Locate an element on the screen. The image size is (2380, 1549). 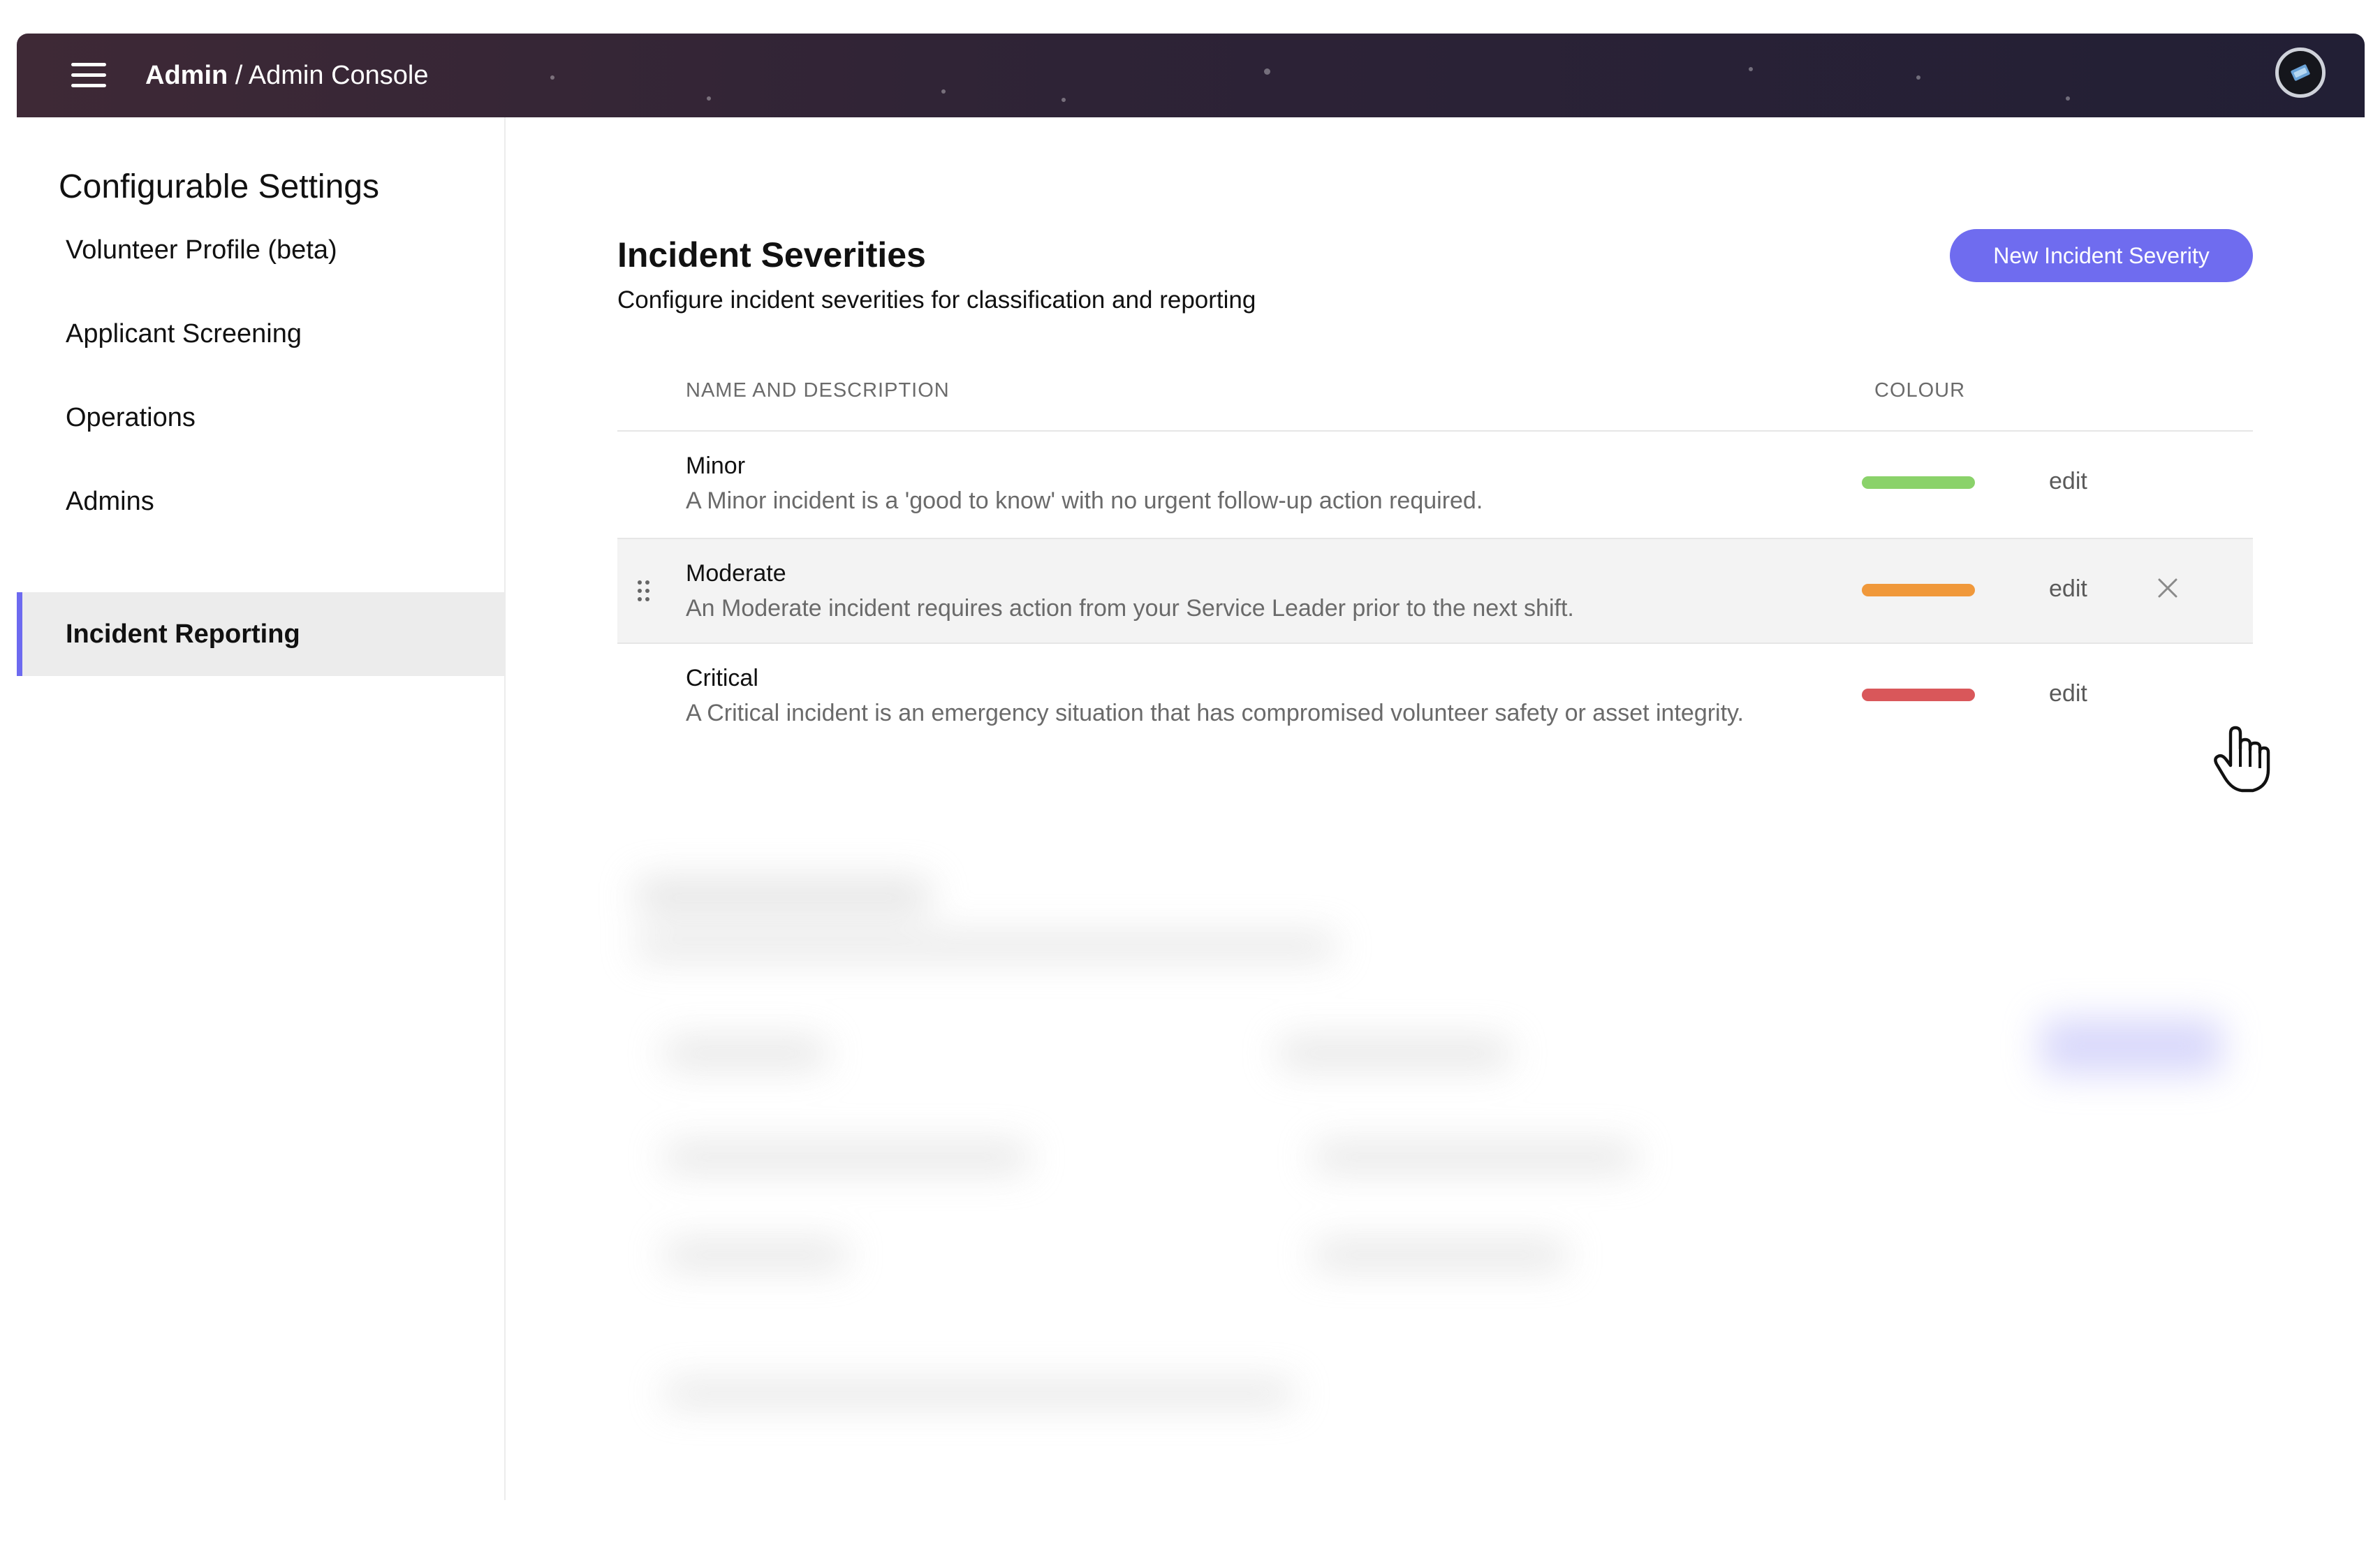
row-name: Moderate is located at coordinates (736, 573).